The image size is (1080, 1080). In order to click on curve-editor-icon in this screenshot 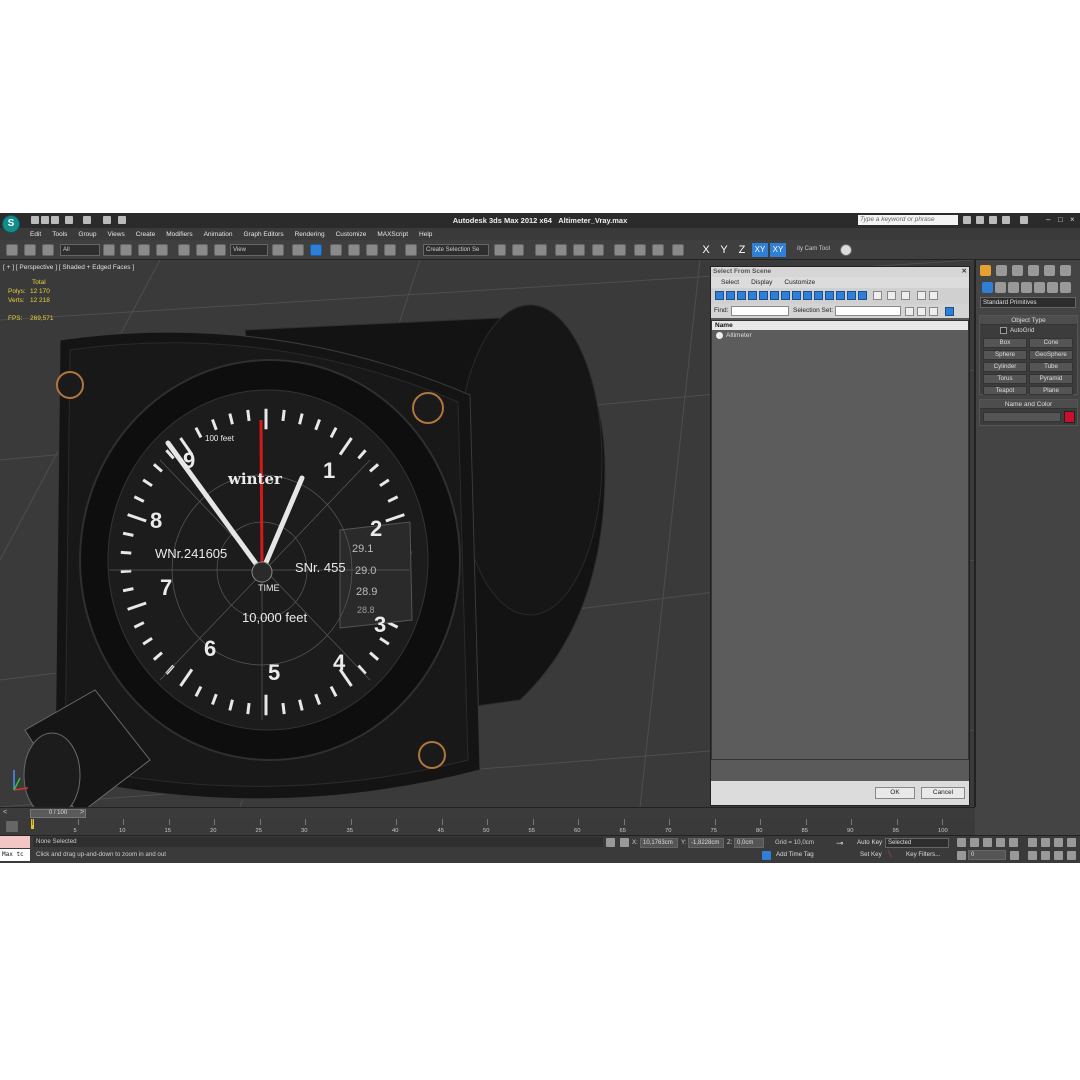, I will do `click(579, 250)`.